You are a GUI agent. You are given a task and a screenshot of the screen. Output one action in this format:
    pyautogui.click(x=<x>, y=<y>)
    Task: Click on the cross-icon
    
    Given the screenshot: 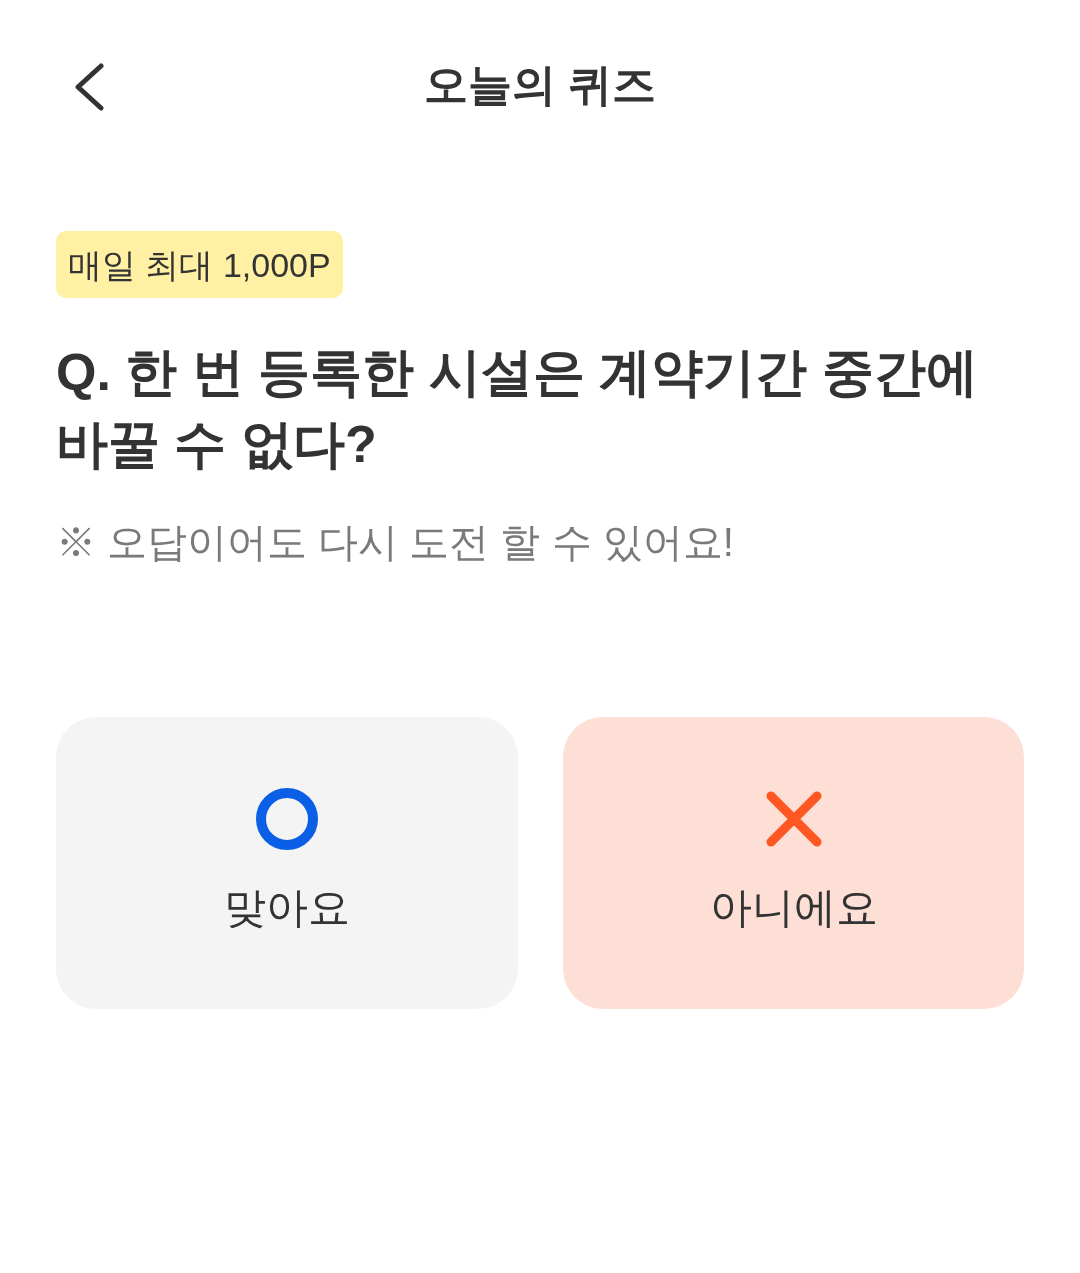 What is the action you would take?
    pyautogui.click(x=793, y=819)
    